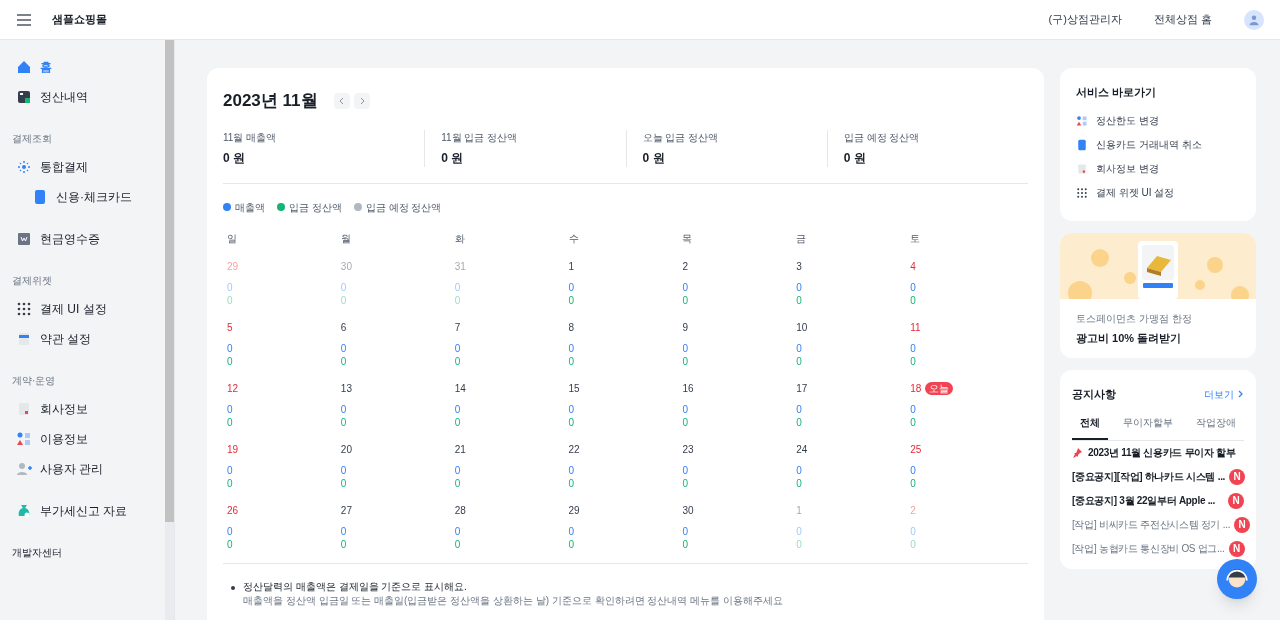 This screenshot has height=620, width=1280. I want to click on day-number: 17, so click(802, 388).